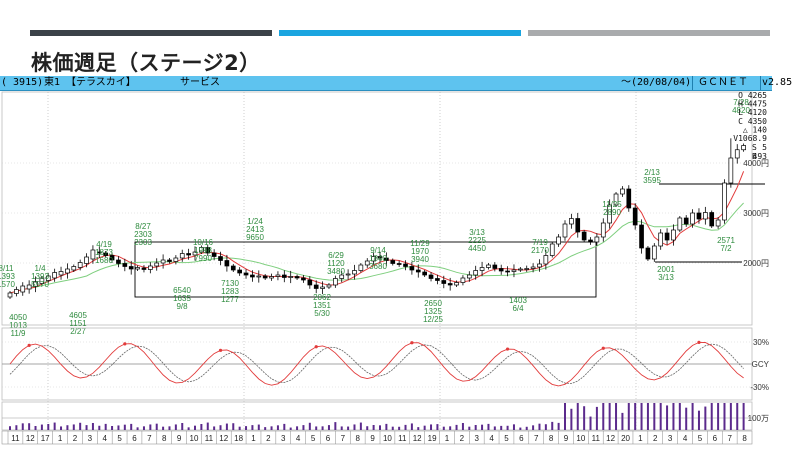  What do you see at coordinates (566, 438) in the screenshot?
I see `month-label: 9` at bounding box center [566, 438].